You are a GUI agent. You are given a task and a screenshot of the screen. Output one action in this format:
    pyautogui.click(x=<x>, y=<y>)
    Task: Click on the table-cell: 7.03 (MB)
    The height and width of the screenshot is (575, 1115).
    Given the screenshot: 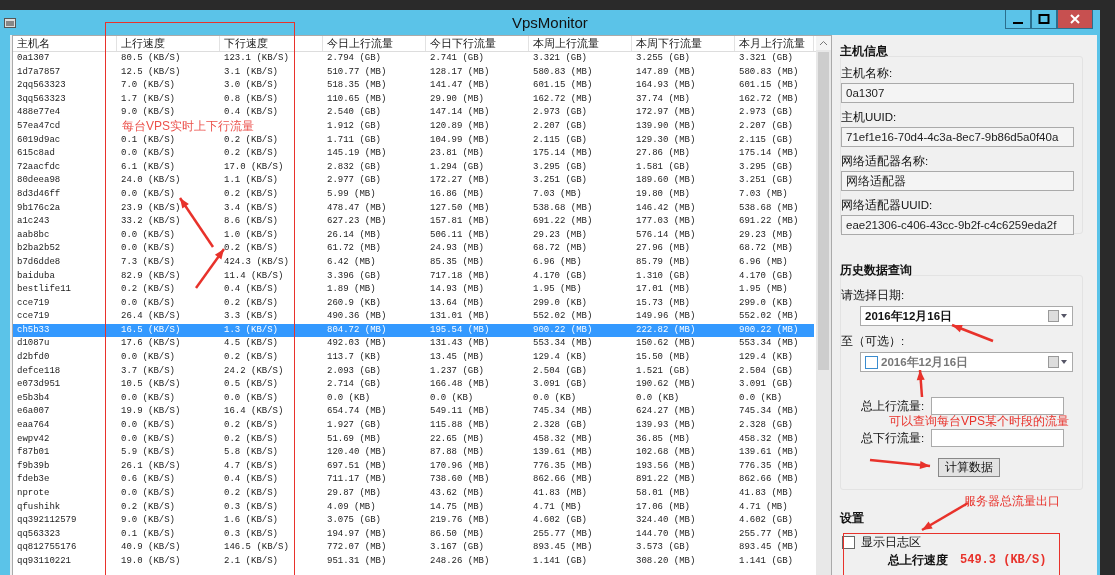 What is the action you would take?
    pyautogui.click(x=774, y=194)
    